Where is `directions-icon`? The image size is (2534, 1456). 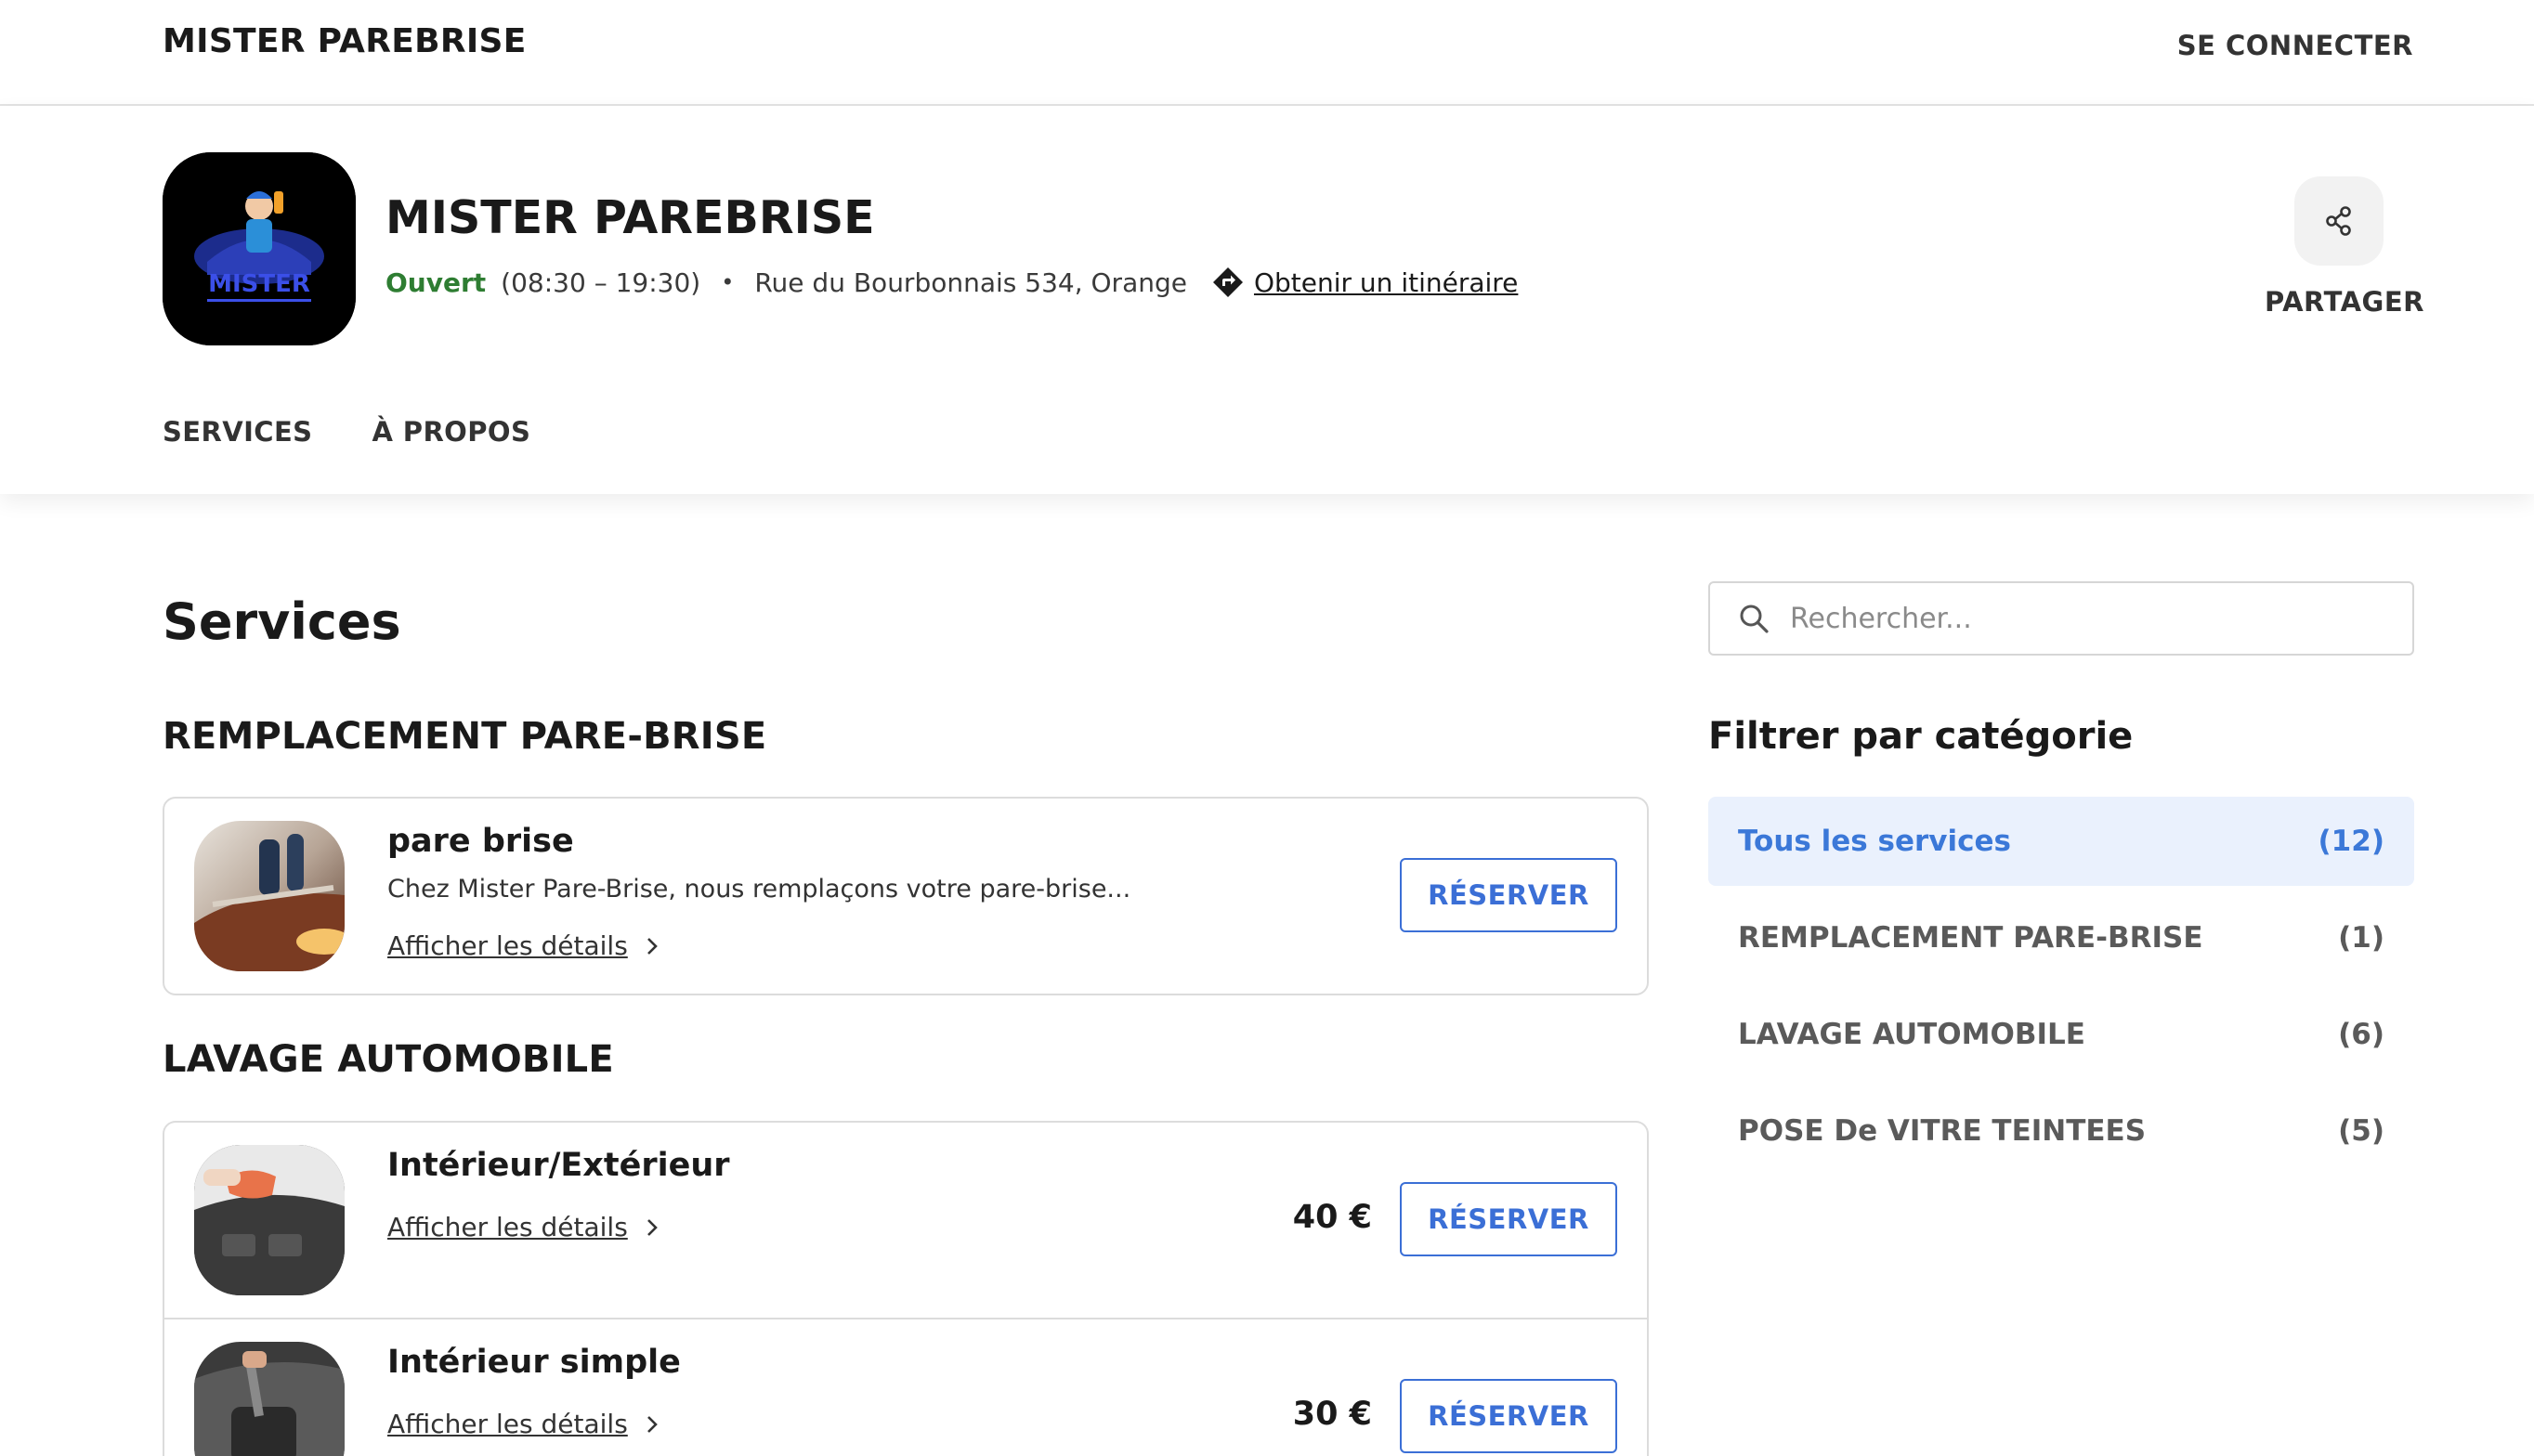 directions-icon is located at coordinates (1228, 282).